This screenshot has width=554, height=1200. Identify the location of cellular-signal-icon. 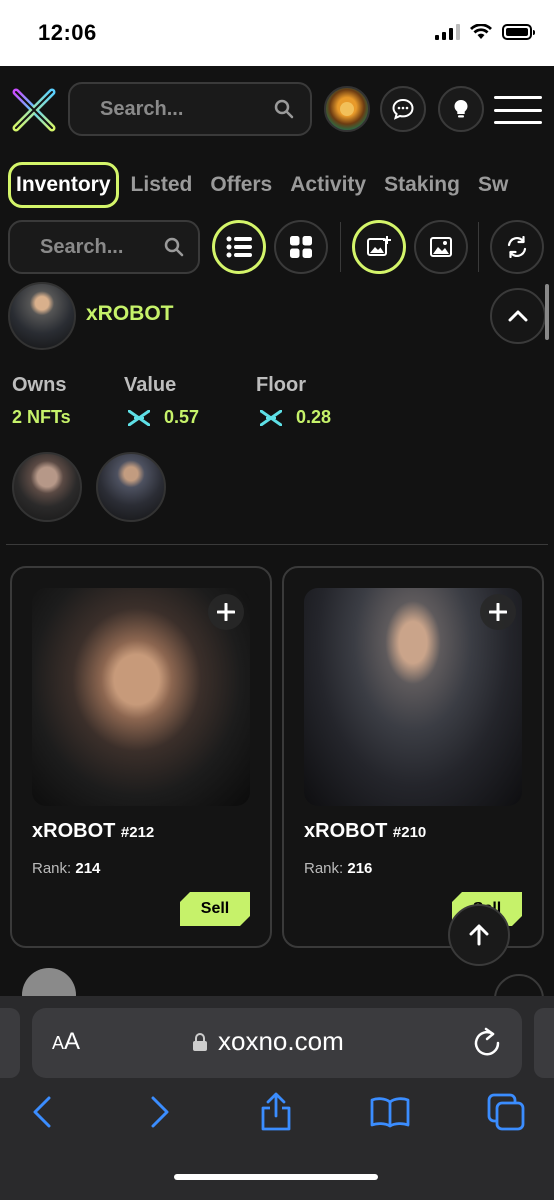
(447, 32).